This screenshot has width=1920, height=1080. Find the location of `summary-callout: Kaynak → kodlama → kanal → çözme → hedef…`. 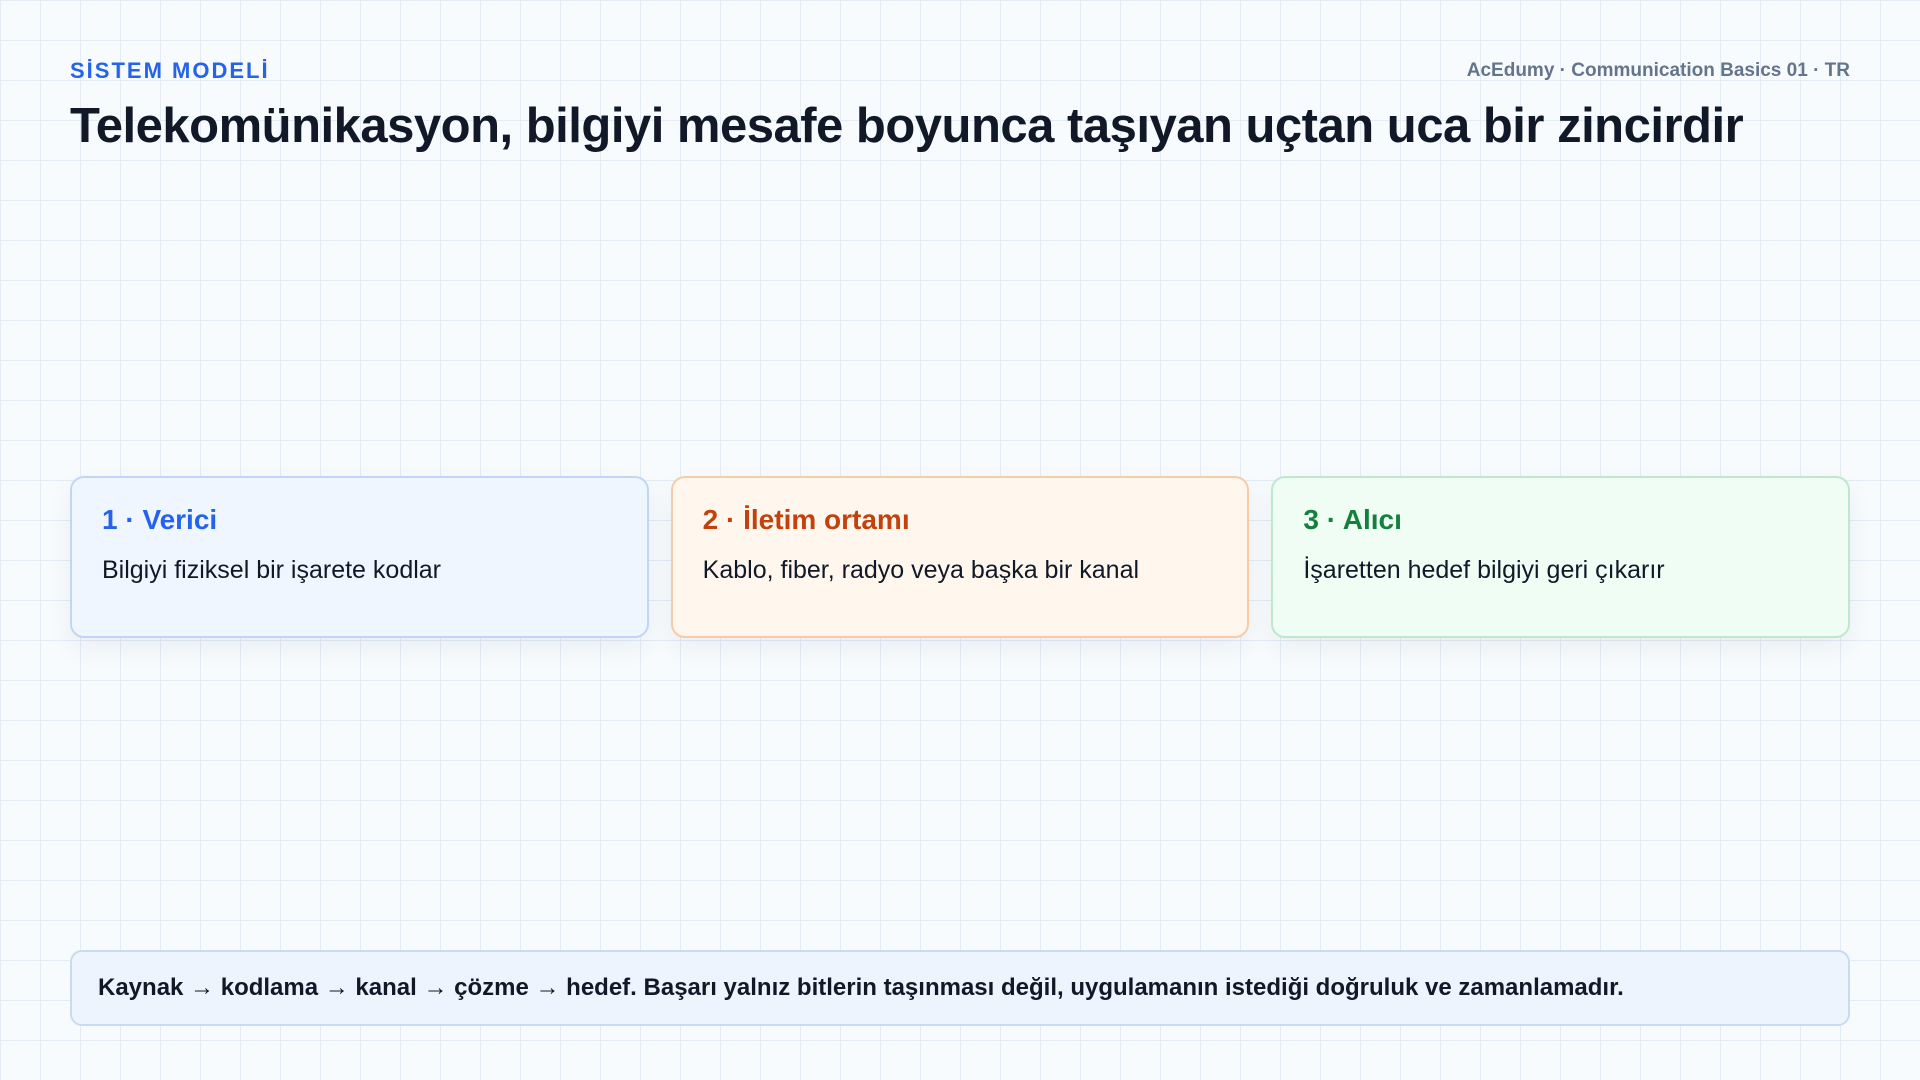

summary-callout: Kaynak → kodlama → kanal → çözme → hedef… is located at coordinates (960, 988).